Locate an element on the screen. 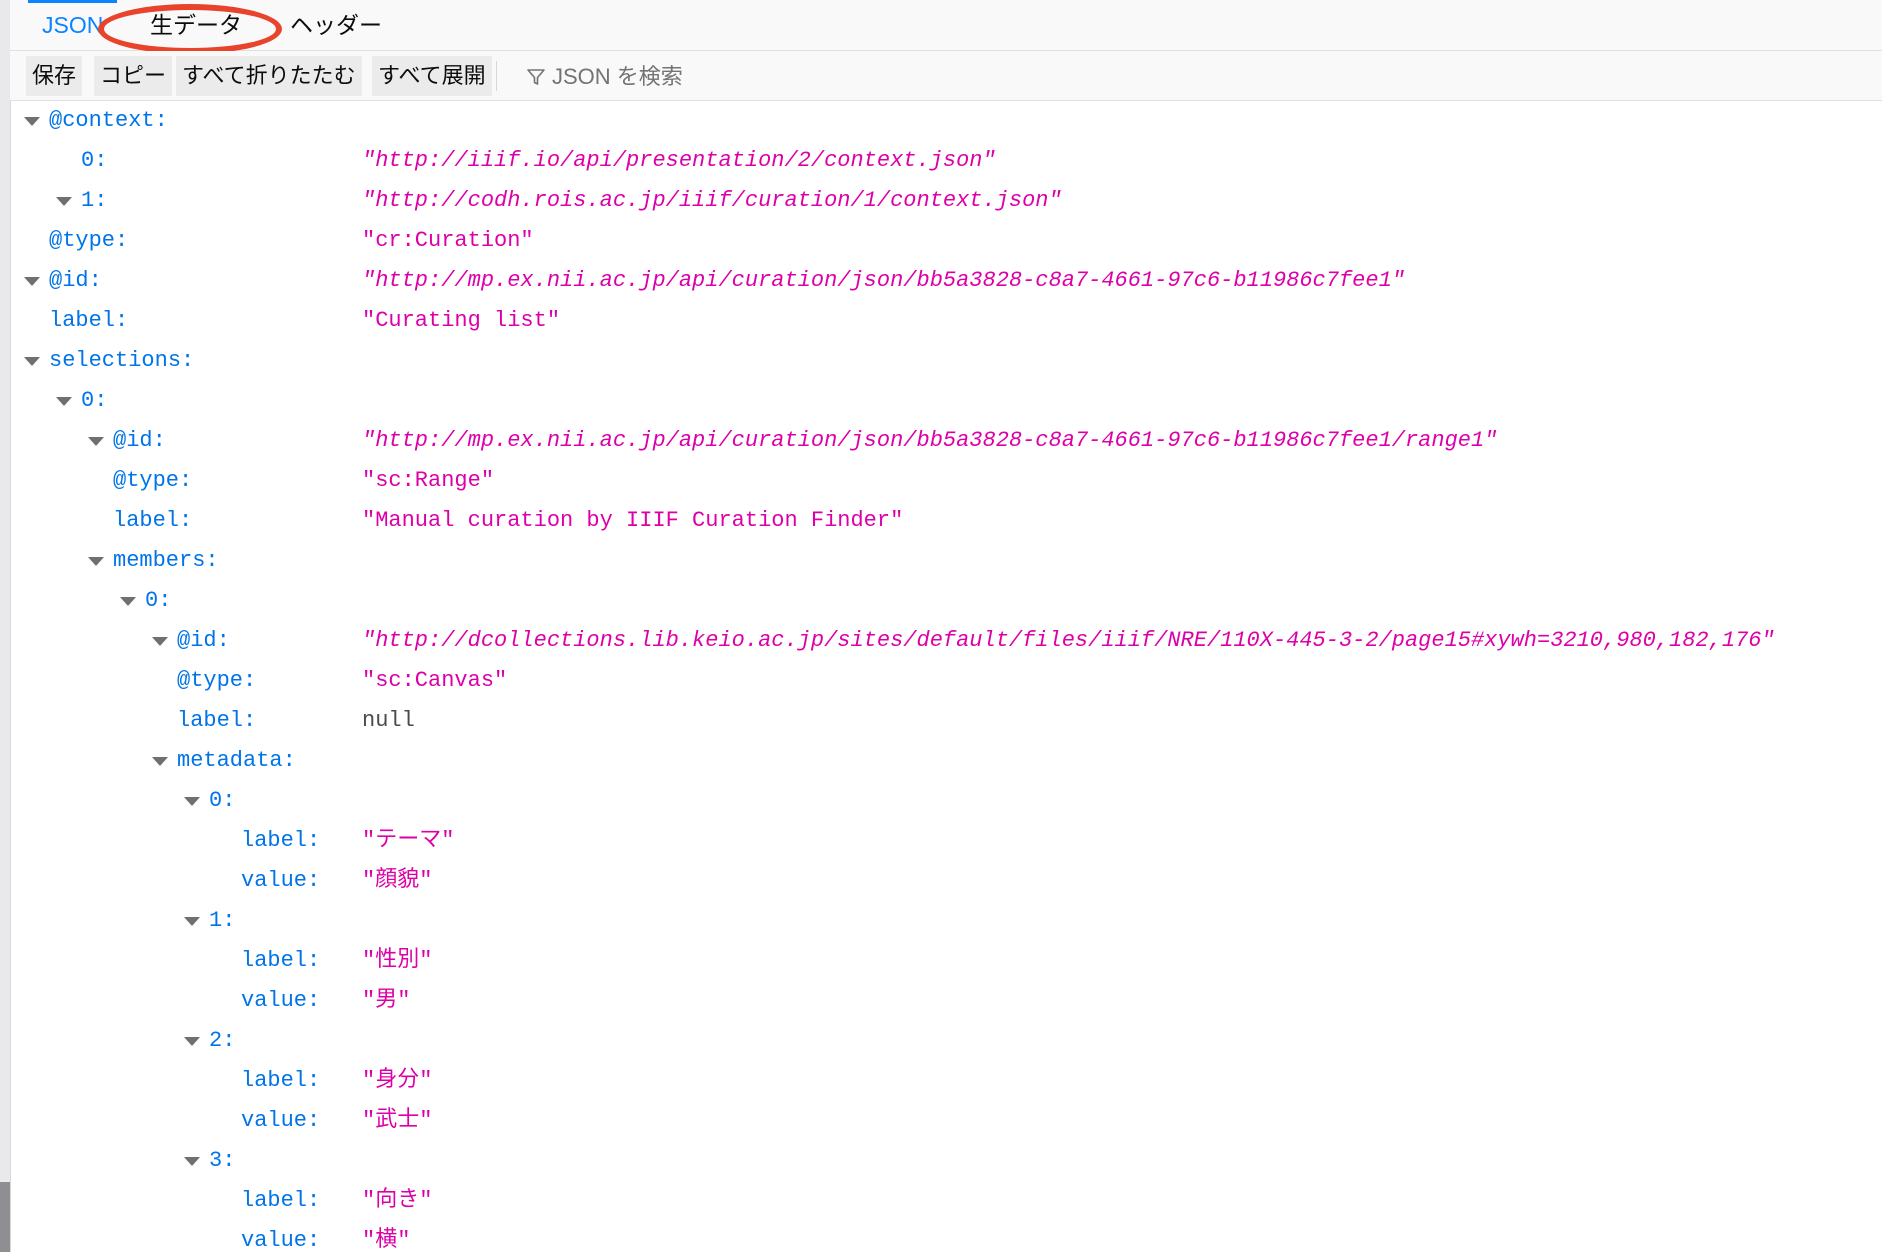 Image resolution: width=1882 pixels, height=1252 pixels. tree-row: label: "テーマ" is located at coordinates (946, 841).